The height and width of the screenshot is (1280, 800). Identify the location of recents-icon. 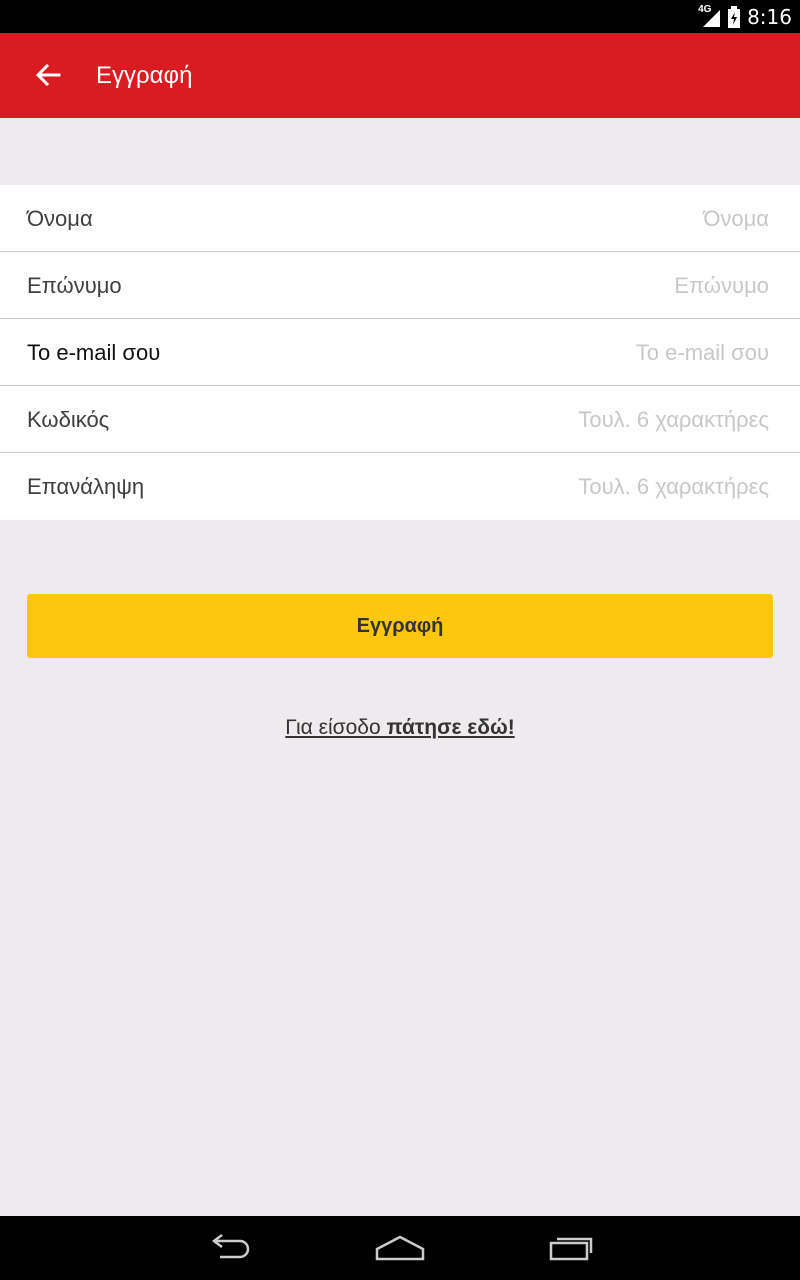
(571, 1249).